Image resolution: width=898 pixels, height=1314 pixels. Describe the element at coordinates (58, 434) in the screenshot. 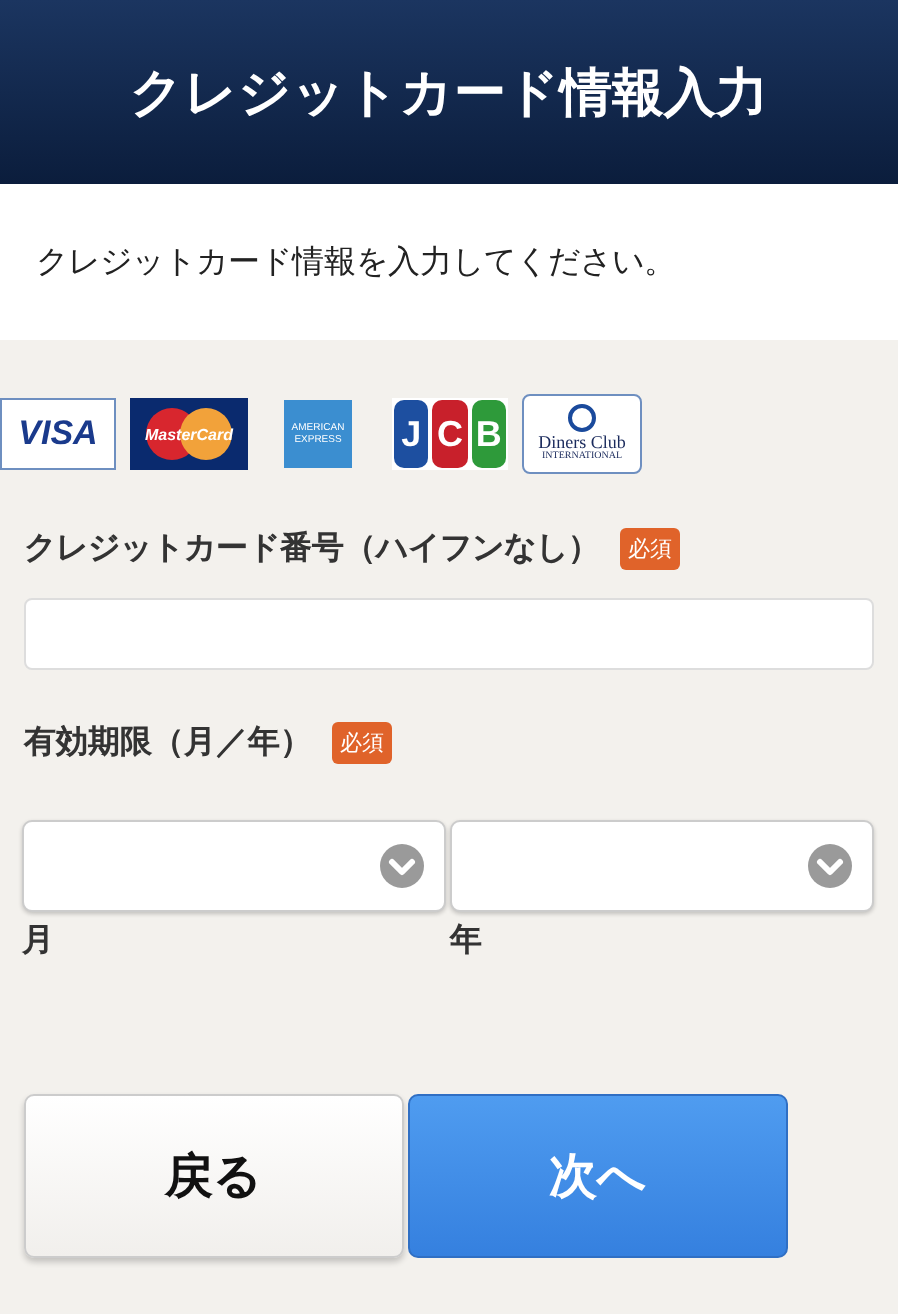

I see `card-logo: VISA` at that location.